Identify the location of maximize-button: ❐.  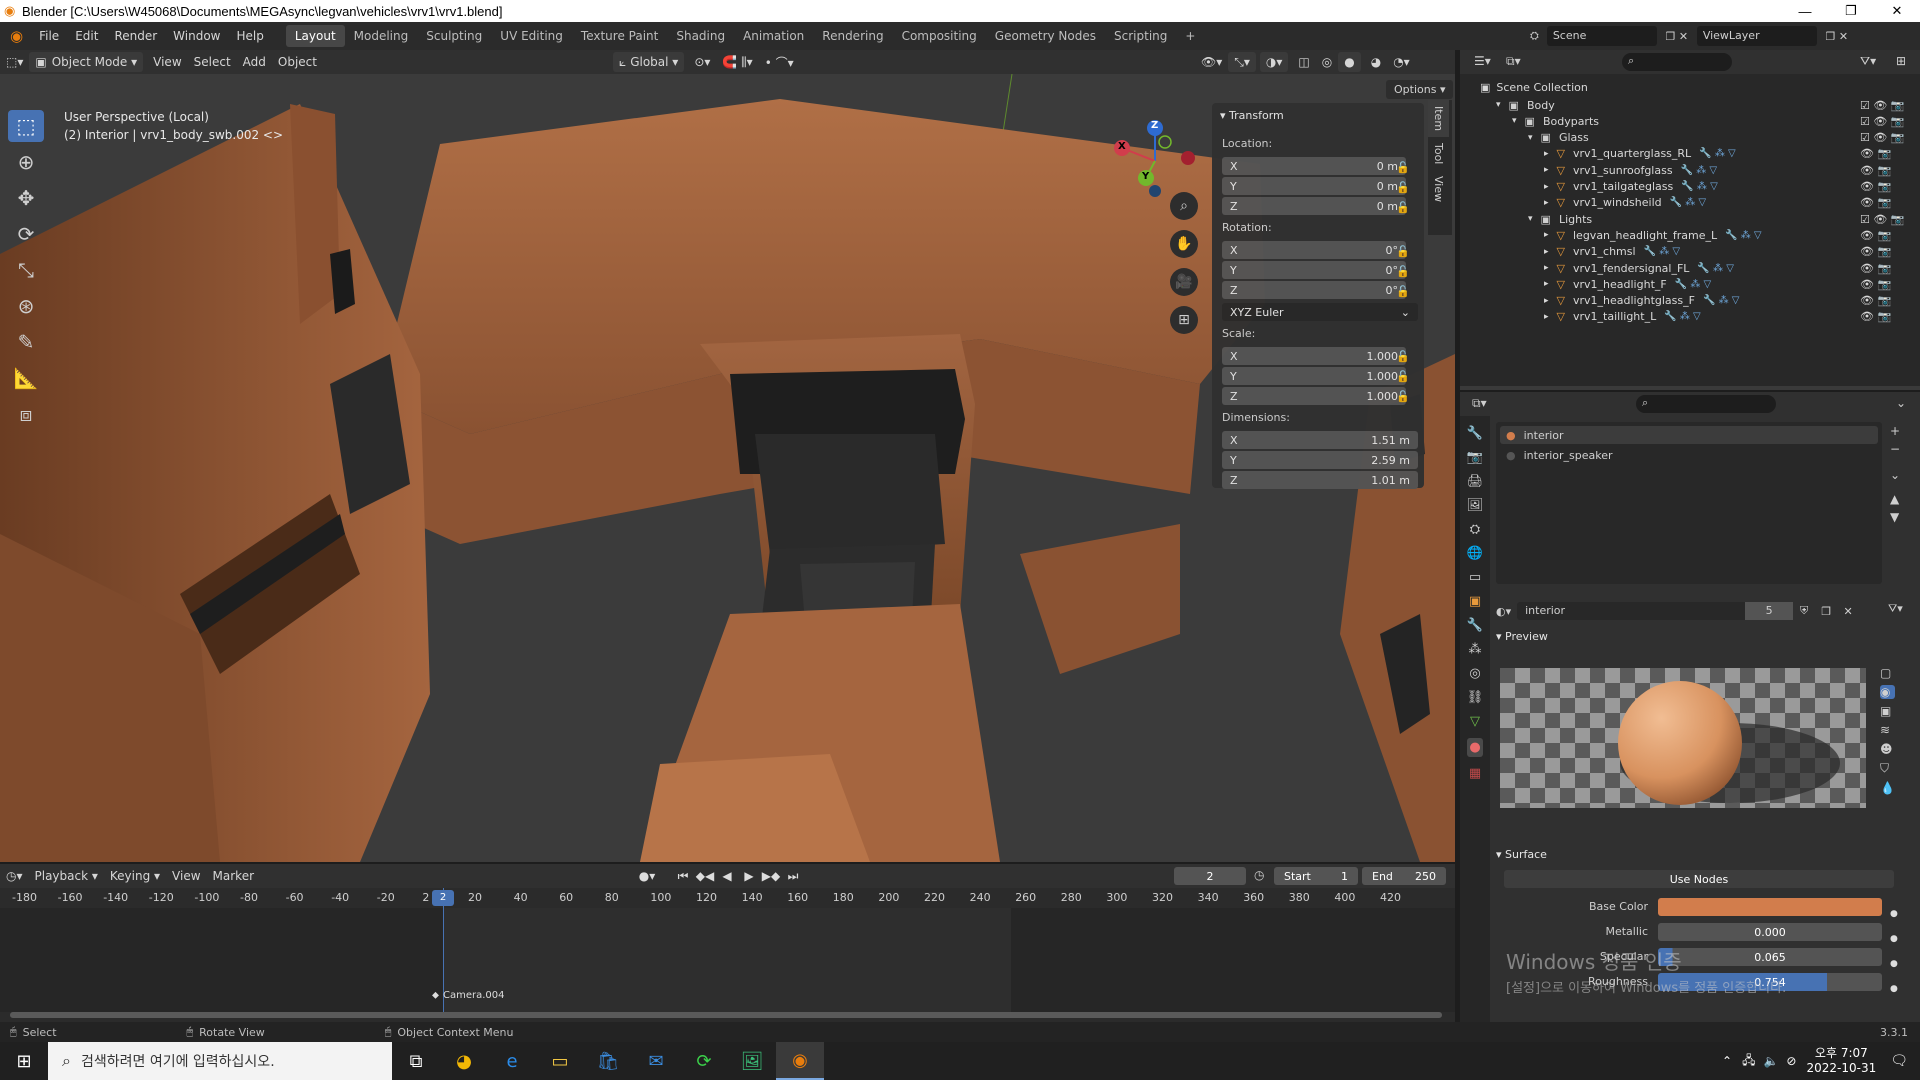
(1851, 11).